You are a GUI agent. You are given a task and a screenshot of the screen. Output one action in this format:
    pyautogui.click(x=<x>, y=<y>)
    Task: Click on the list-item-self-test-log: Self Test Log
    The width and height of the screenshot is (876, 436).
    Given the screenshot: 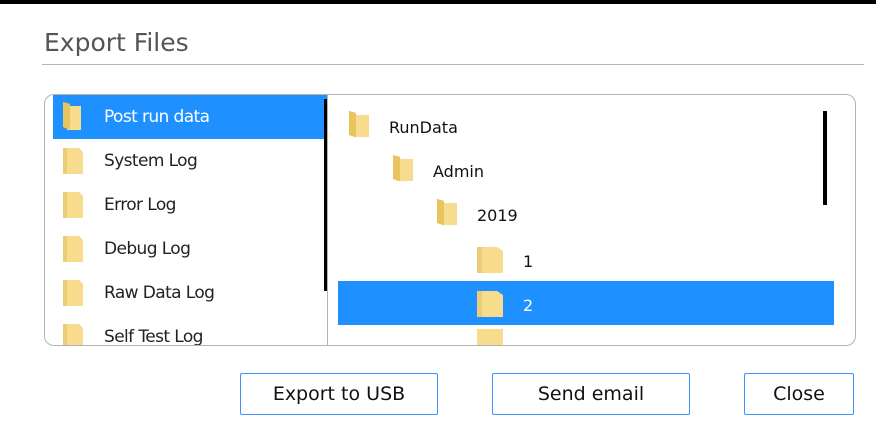 What is the action you would take?
    pyautogui.click(x=190, y=330)
    